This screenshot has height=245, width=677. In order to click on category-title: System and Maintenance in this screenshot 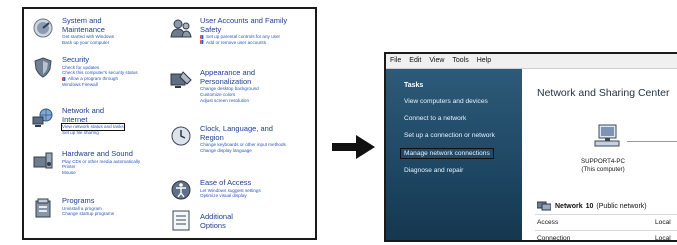, I will do `click(88, 25)`.